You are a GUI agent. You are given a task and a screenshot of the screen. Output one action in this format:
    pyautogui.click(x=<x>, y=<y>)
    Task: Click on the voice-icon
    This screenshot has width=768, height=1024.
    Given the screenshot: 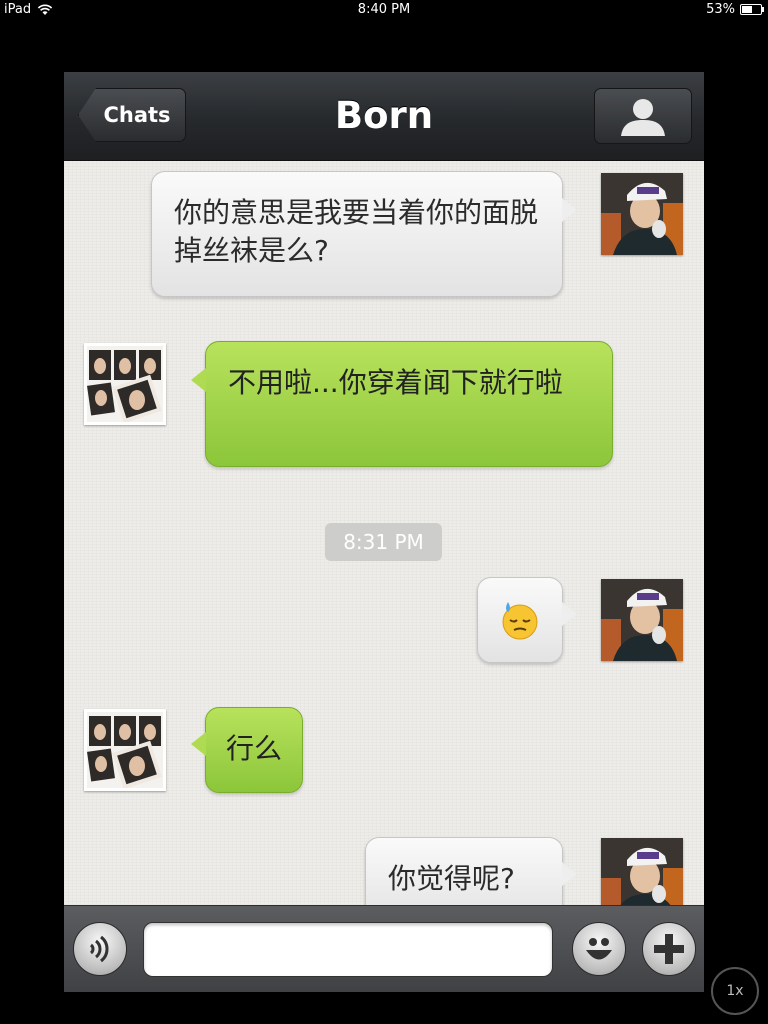 What is the action you would take?
    pyautogui.click(x=99, y=949)
    